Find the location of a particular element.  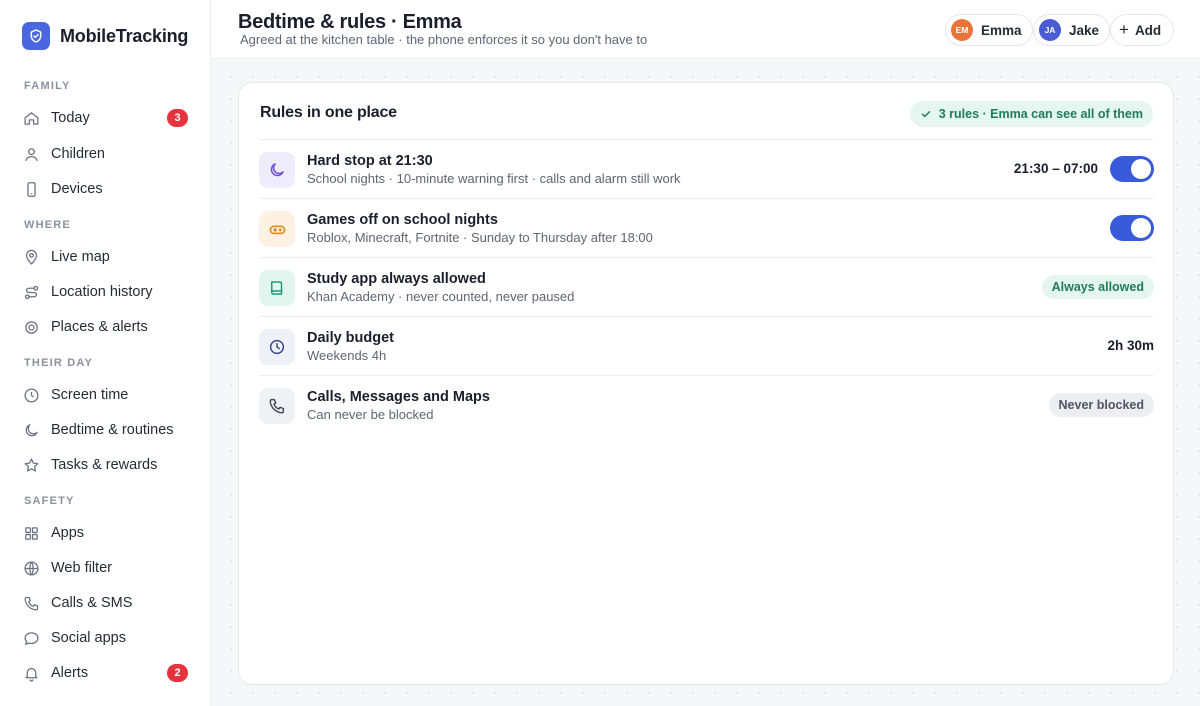

sidebar-item-label: Apps is located at coordinates (68, 533).